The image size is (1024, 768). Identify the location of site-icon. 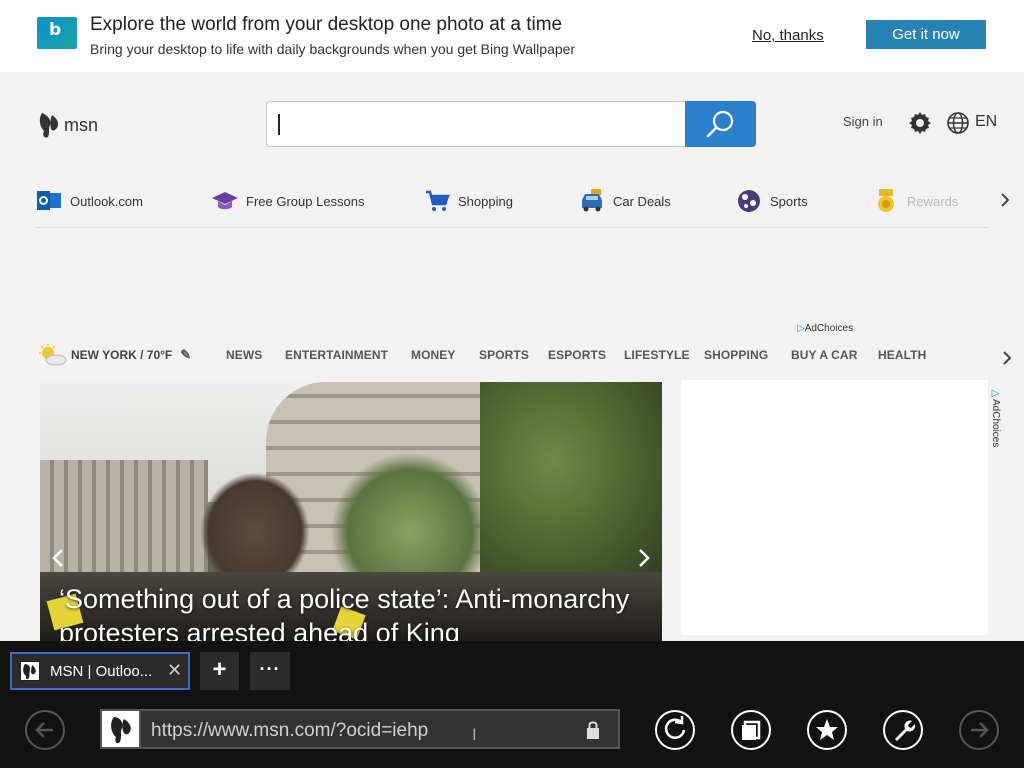
(120, 729).